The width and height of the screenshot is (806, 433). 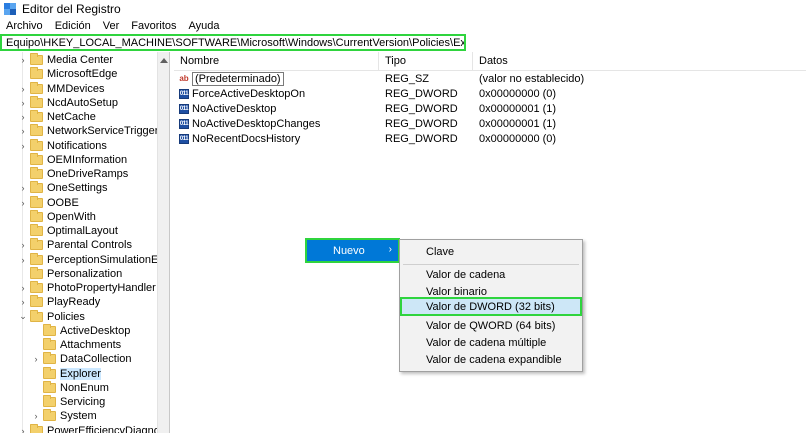 What do you see at coordinates (95, 330) in the screenshot?
I see `tree-item-label: ActiveDesktop` at bounding box center [95, 330].